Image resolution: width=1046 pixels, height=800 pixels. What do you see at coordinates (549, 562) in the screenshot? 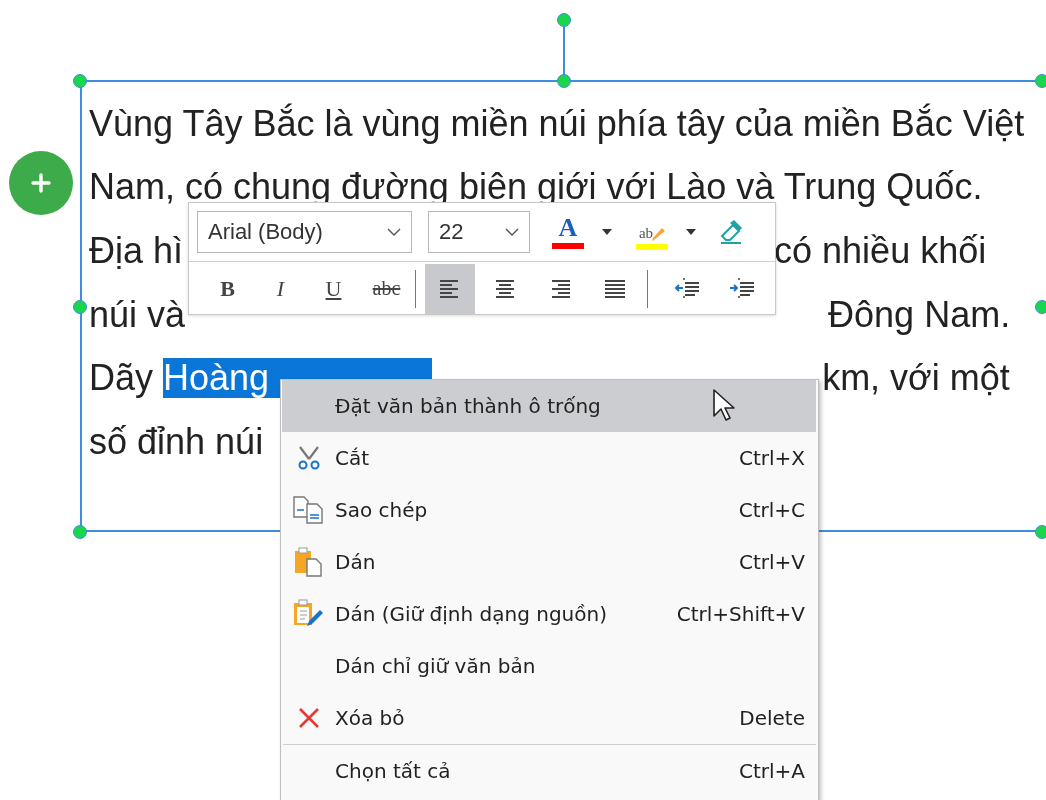
I see `menu-item: Dán Ctrl+V` at bounding box center [549, 562].